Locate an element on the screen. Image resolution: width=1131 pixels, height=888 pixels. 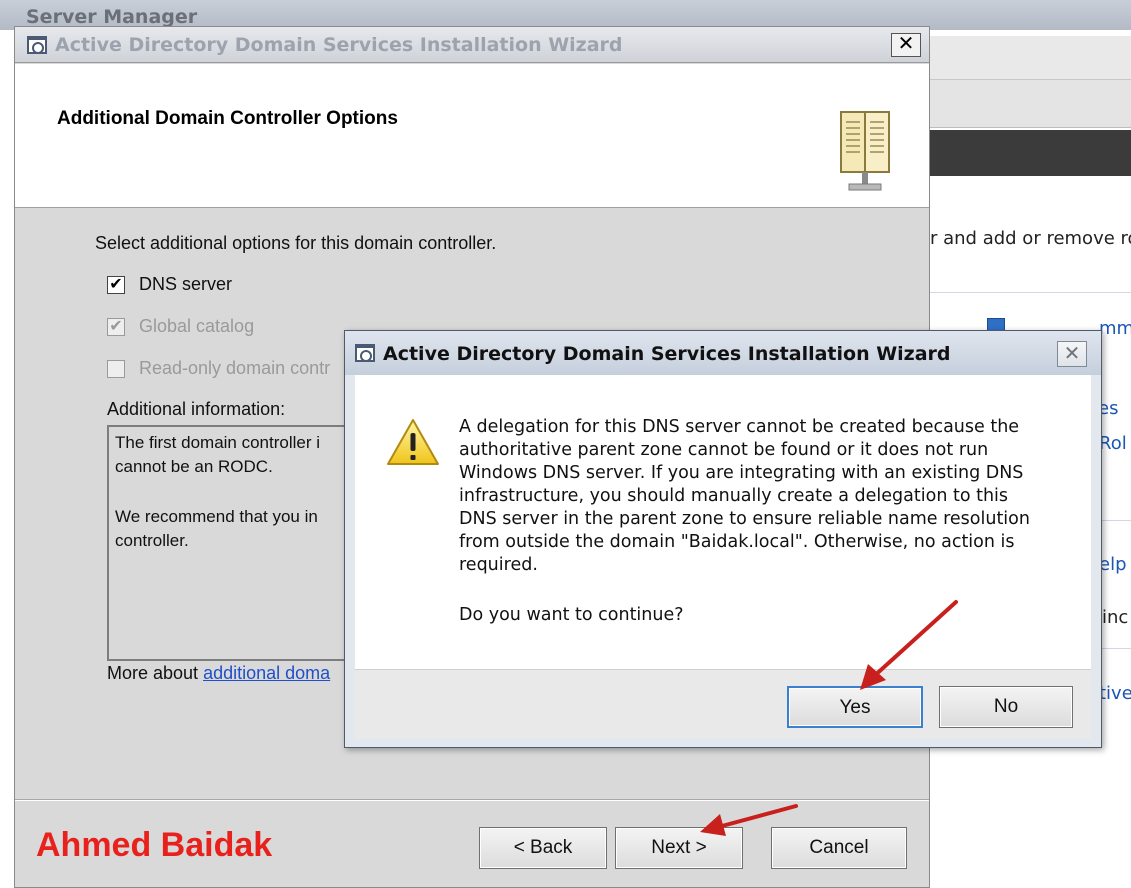
dns-server-label: DNS server is located at coordinates (186, 284).